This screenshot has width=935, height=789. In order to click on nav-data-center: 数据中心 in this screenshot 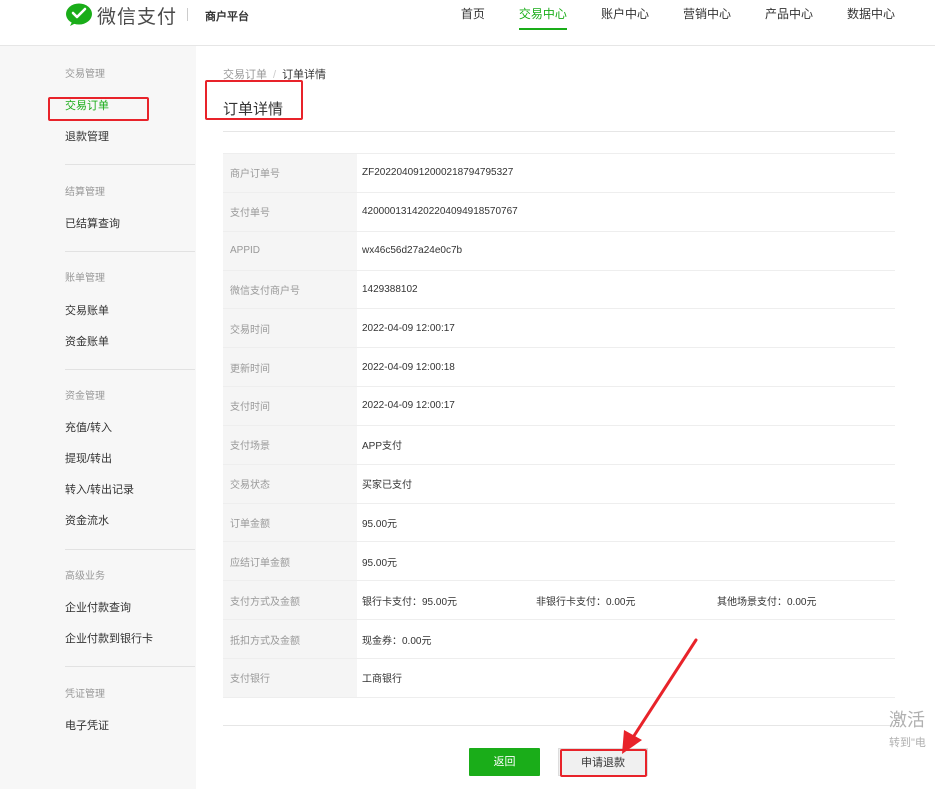, I will do `click(871, 15)`.